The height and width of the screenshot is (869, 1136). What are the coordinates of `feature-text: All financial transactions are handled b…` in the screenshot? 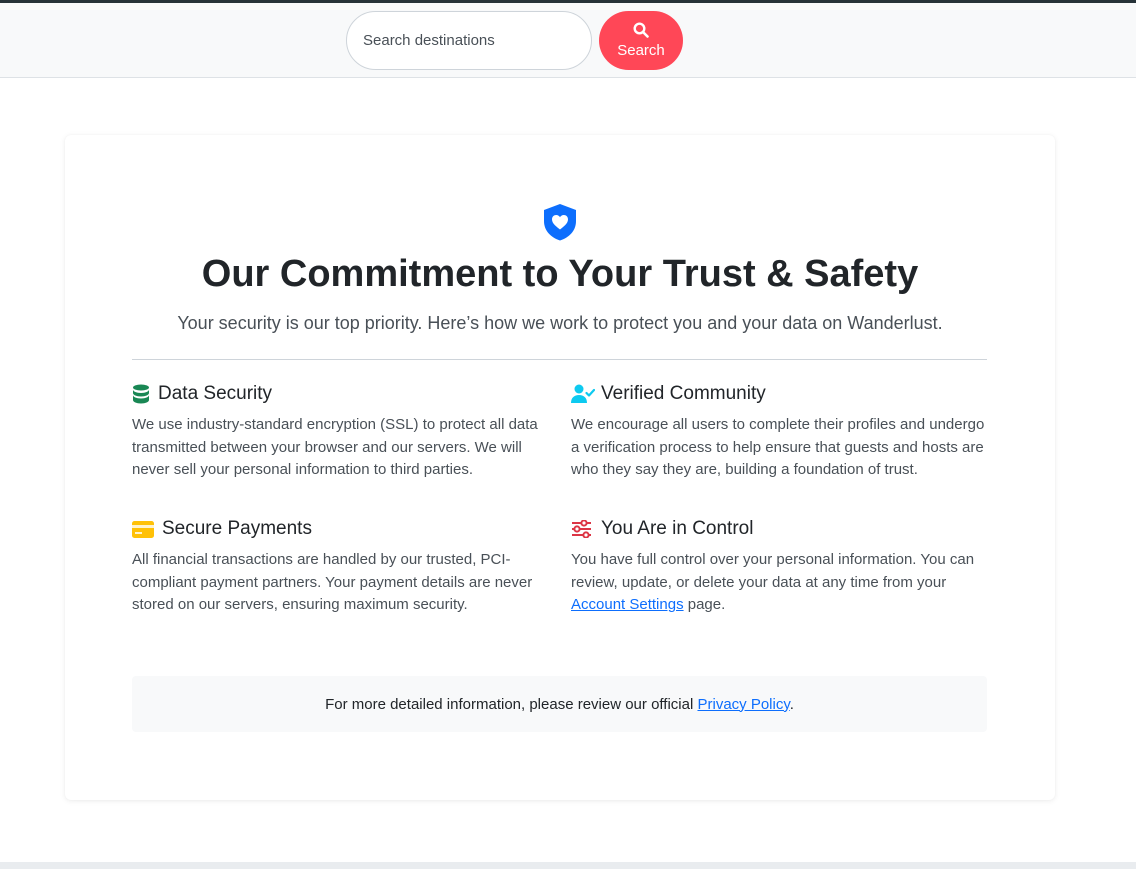 It's located at (332, 582).